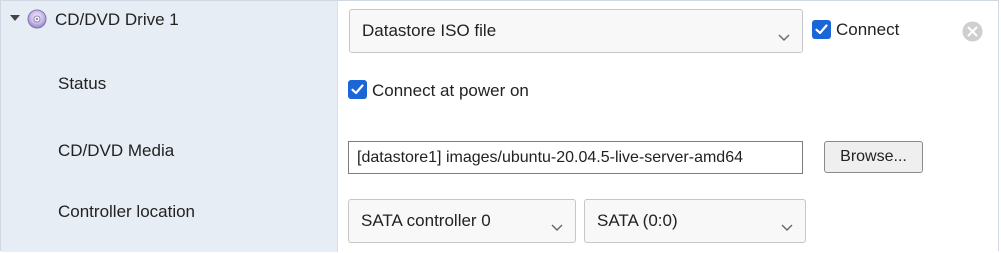 This screenshot has width=1001, height=253. What do you see at coordinates (37, 19) in the screenshot?
I see `cd-dvd-disc-icon` at bounding box center [37, 19].